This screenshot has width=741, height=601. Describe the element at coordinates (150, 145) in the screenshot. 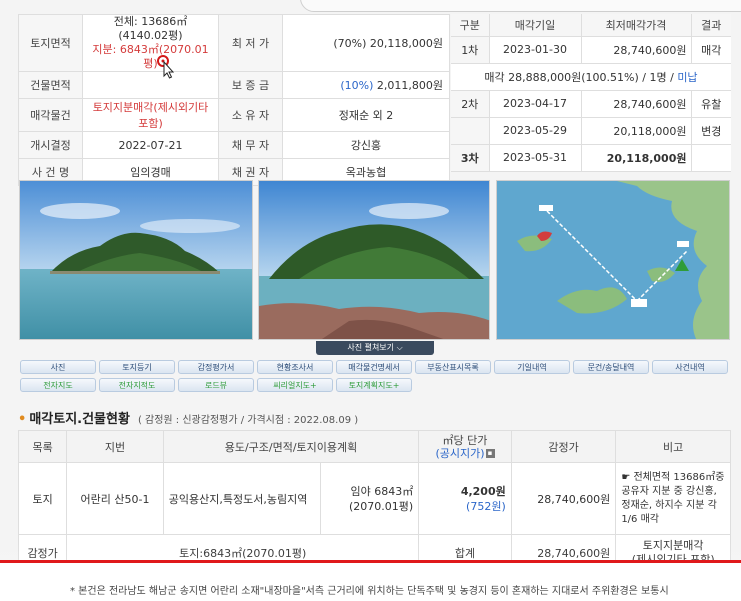

I see `decision-value: 2022-07-21` at that location.